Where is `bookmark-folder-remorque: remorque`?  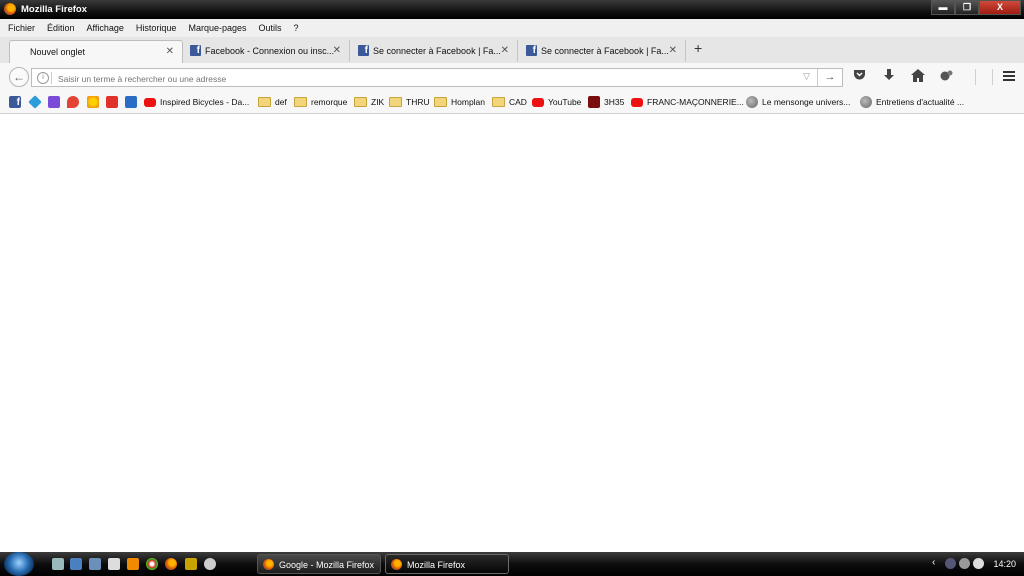
bookmark-folder-remorque: remorque is located at coordinates (320, 102).